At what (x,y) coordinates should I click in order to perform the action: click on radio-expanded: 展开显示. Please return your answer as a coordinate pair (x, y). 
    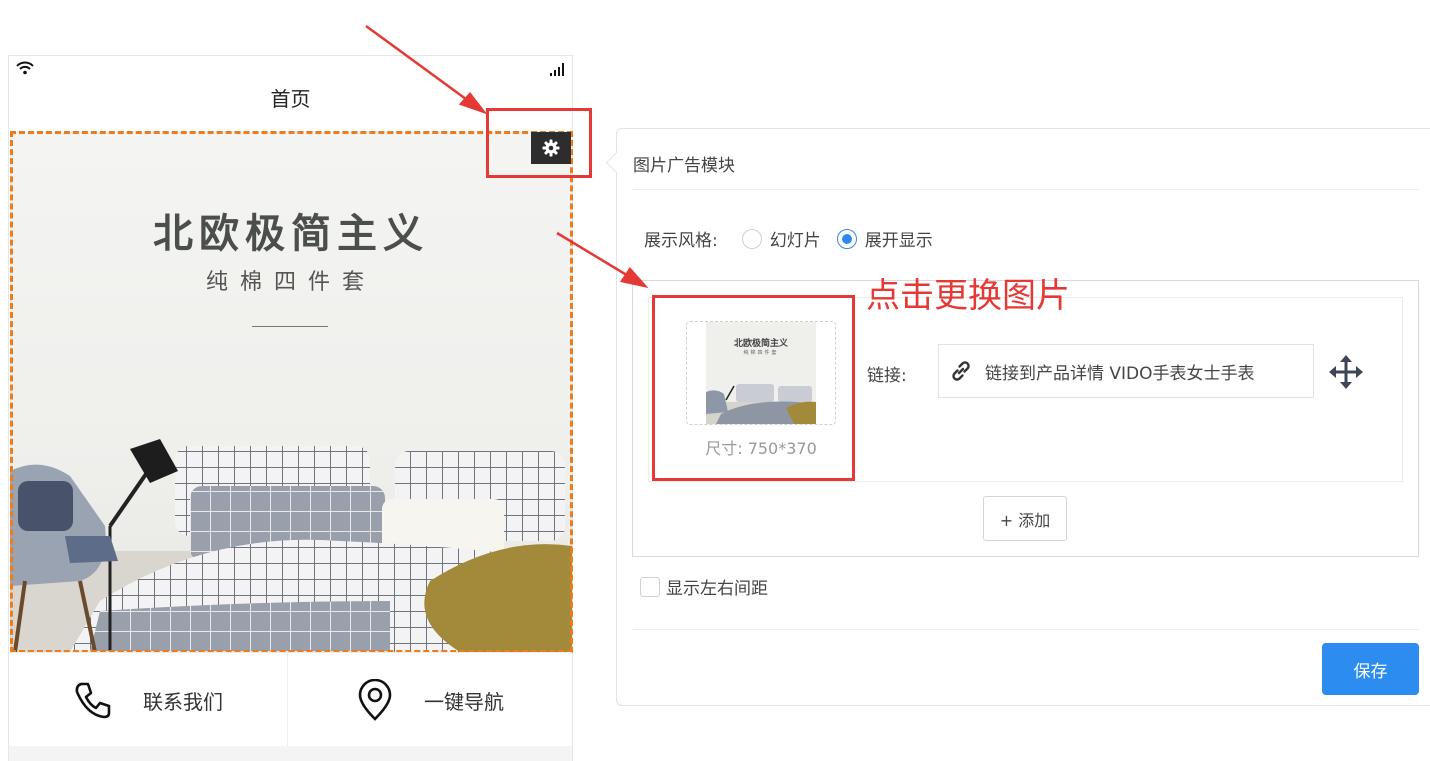
    Looking at the image, I should click on (884, 238).